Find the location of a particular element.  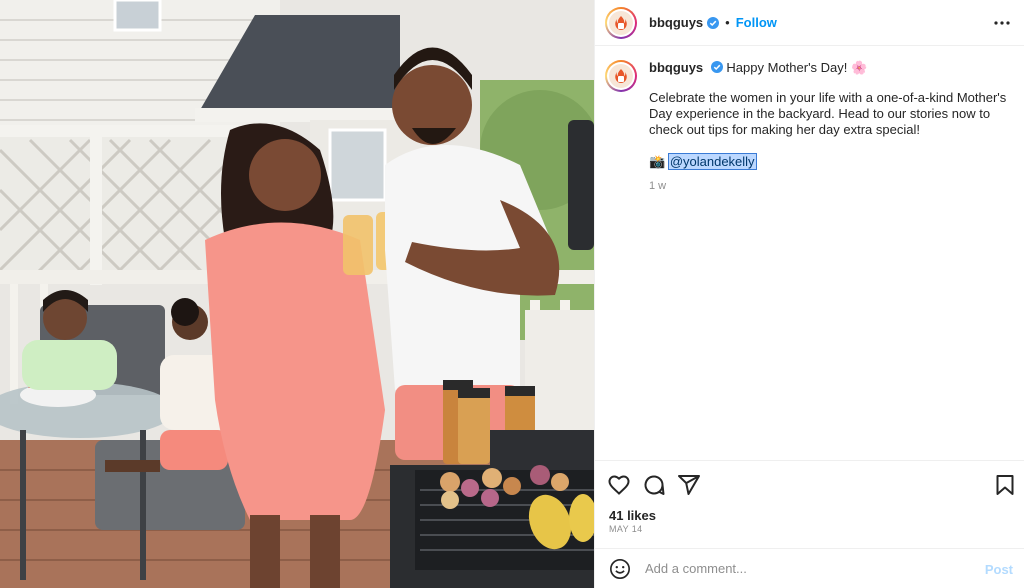

bookmark-icon is located at coordinates (1005, 485).